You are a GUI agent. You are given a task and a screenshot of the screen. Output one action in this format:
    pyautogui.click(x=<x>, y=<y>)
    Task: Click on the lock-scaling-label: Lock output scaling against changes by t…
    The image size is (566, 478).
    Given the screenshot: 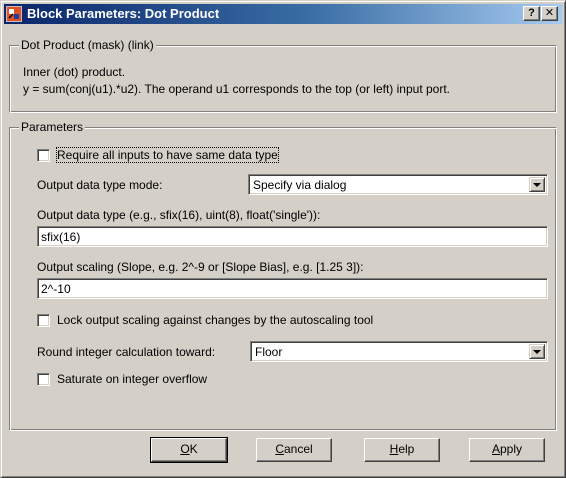 What is the action you would take?
    pyautogui.click(x=215, y=320)
    